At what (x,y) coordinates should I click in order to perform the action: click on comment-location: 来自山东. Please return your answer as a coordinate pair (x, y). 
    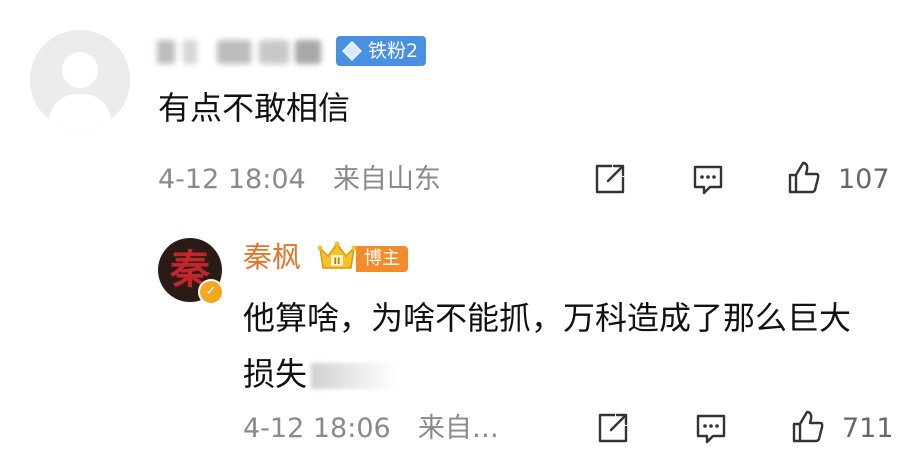
    Looking at the image, I should click on (386, 179).